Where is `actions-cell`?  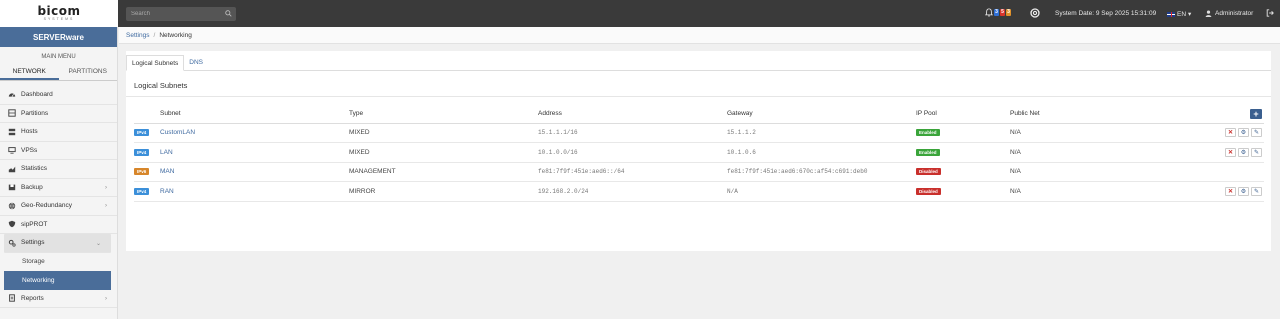 actions-cell is located at coordinates (1212, 172).